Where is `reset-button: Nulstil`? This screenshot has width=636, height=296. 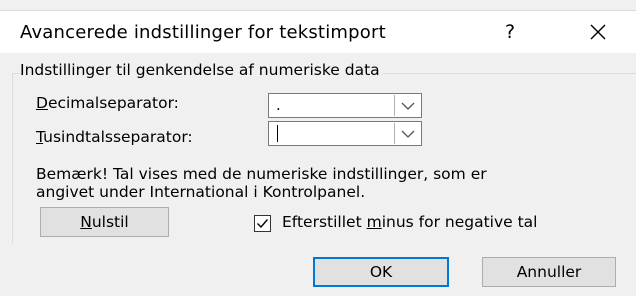
reset-button: Nulstil is located at coordinates (104, 222).